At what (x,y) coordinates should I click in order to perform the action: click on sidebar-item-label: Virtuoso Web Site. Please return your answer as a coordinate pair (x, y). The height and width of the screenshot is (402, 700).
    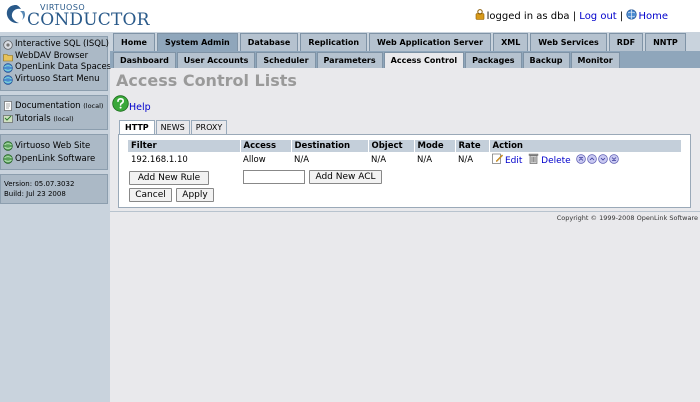
    Looking at the image, I should click on (53, 146).